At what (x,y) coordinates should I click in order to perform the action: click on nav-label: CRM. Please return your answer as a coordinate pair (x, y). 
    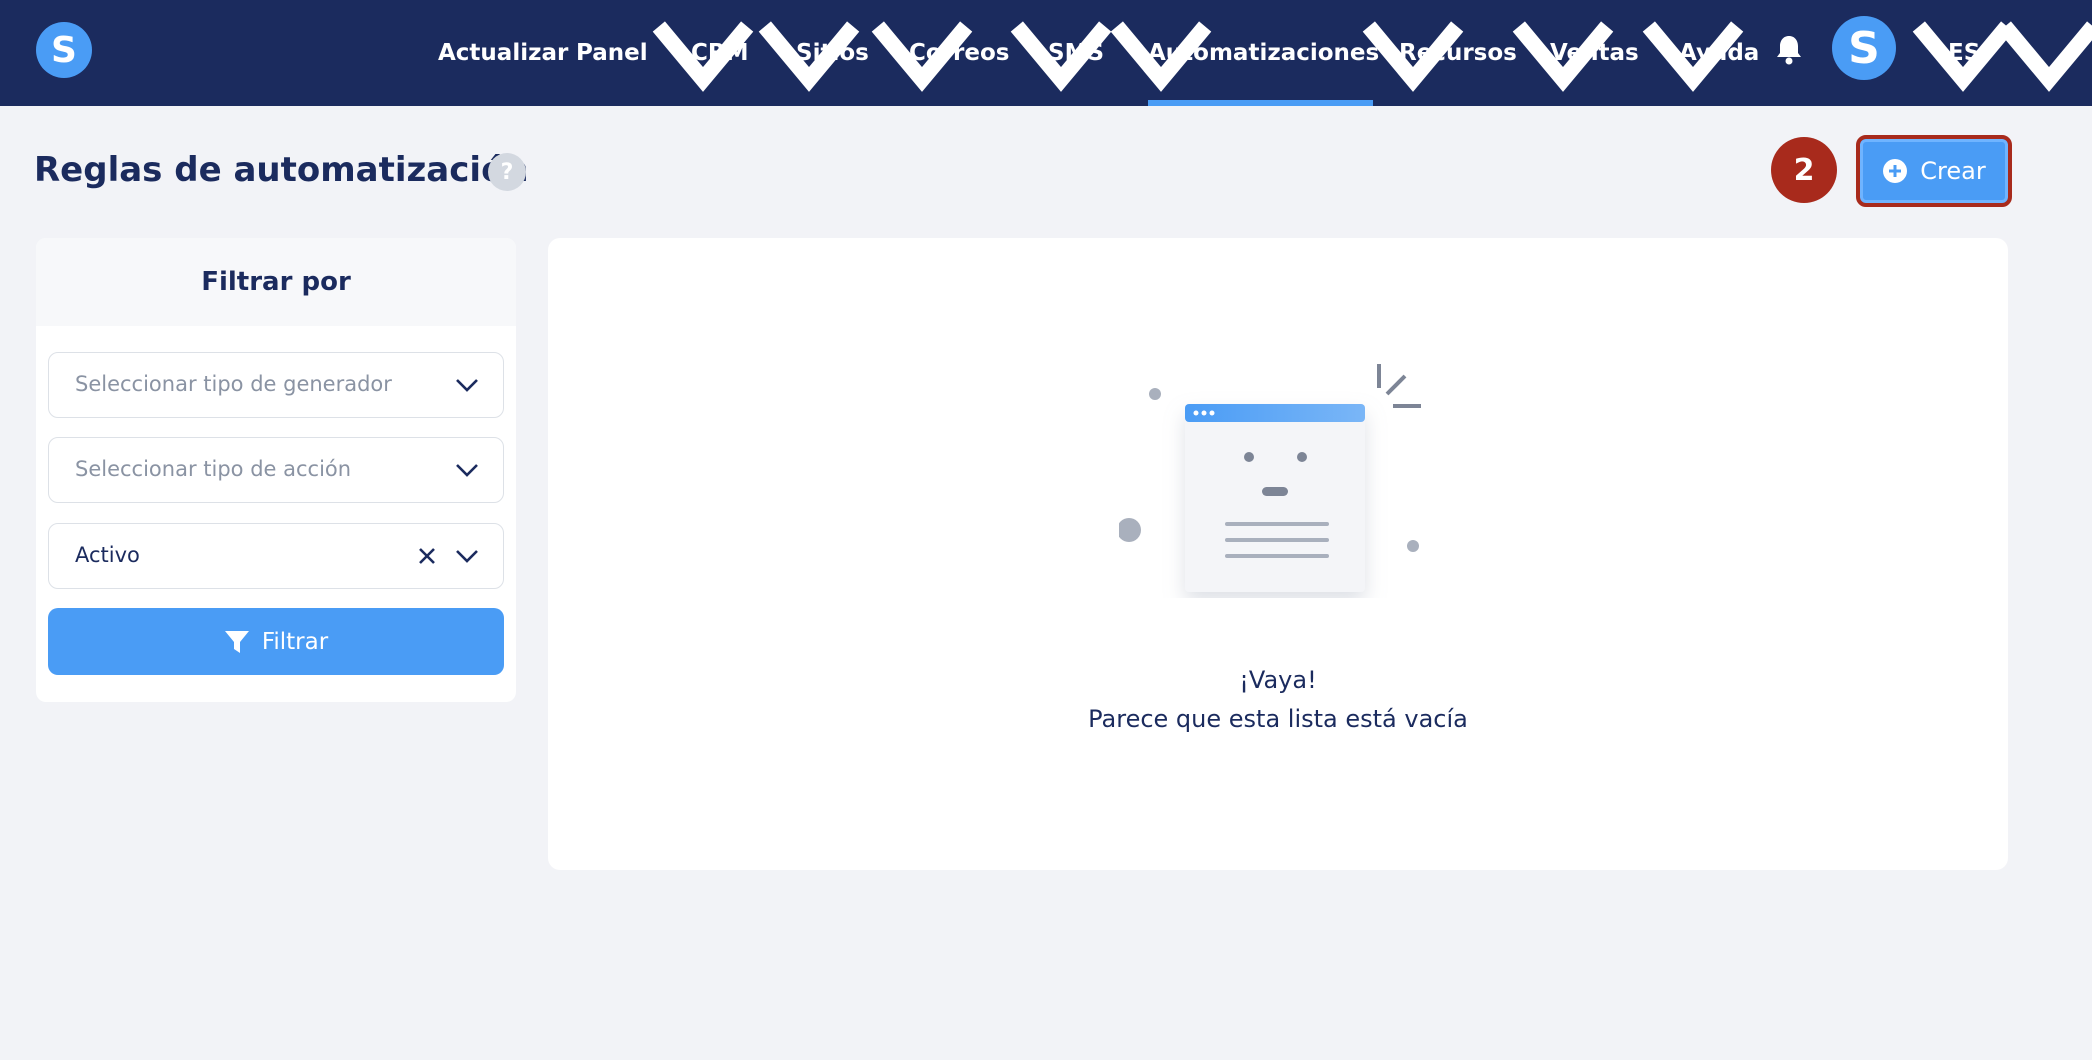
    Looking at the image, I should click on (720, 53).